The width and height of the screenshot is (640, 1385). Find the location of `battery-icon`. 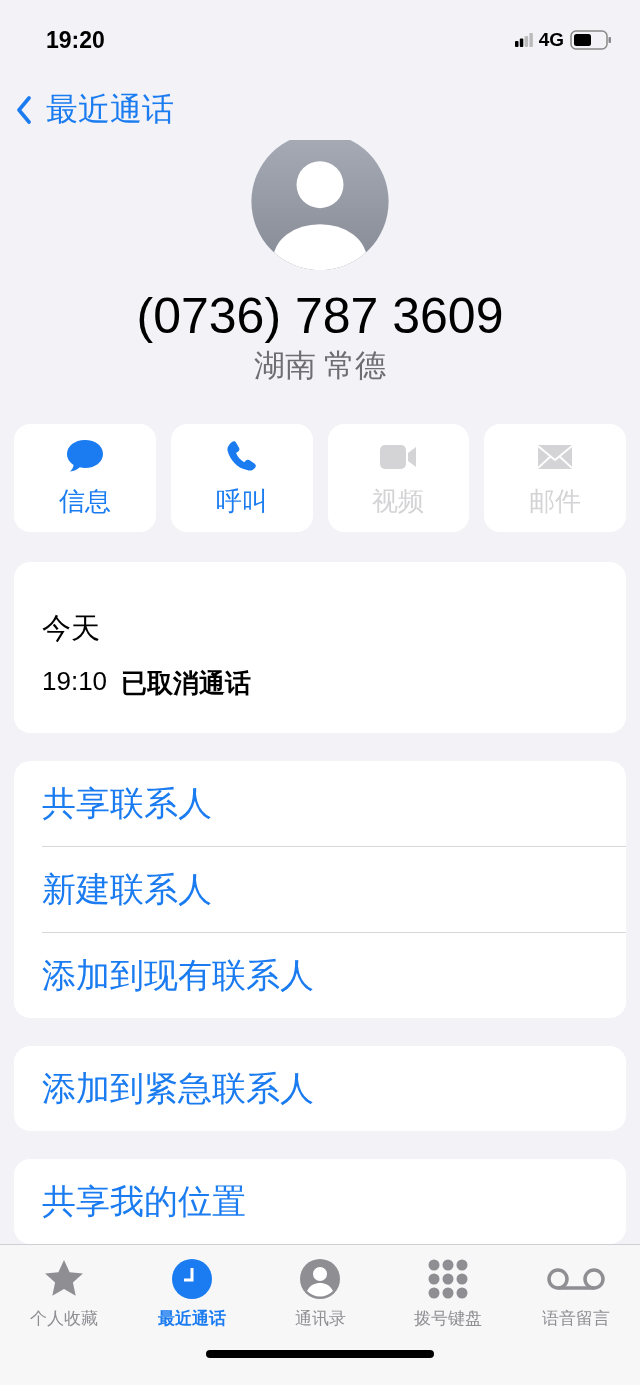

battery-icon is located at coordinates (591, 40).